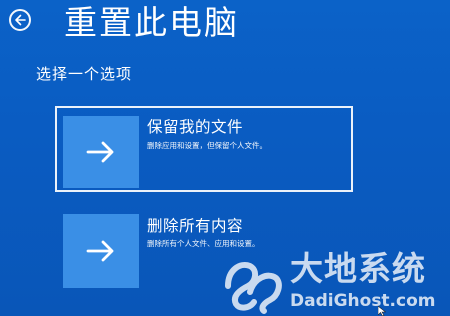 The image size is (450, 316). What do you see at coordinates (151, 22) in the screenshot?
I see `page-title: 重置此电脑` at bounding box center [151, 22].